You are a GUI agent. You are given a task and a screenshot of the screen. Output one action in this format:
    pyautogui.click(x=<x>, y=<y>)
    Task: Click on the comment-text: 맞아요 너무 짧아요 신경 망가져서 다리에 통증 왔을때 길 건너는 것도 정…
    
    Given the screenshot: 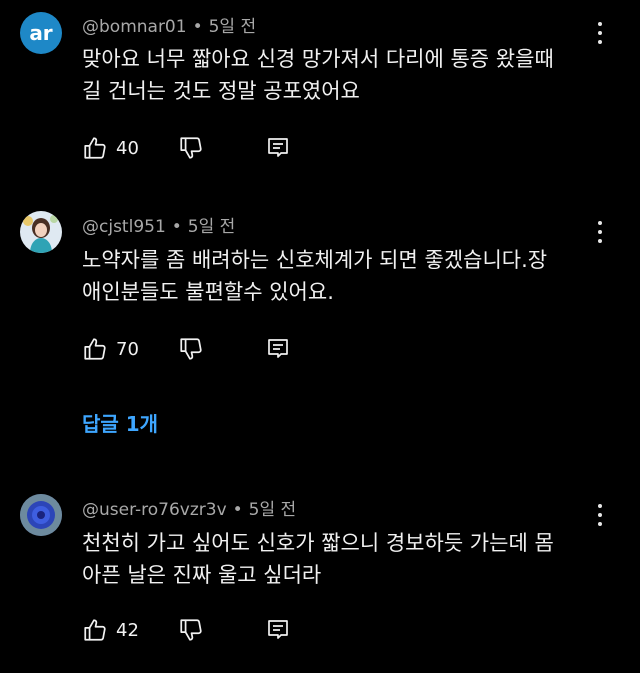 What is the action you would take?
    pyautogui.click(x=318, y=75)
    